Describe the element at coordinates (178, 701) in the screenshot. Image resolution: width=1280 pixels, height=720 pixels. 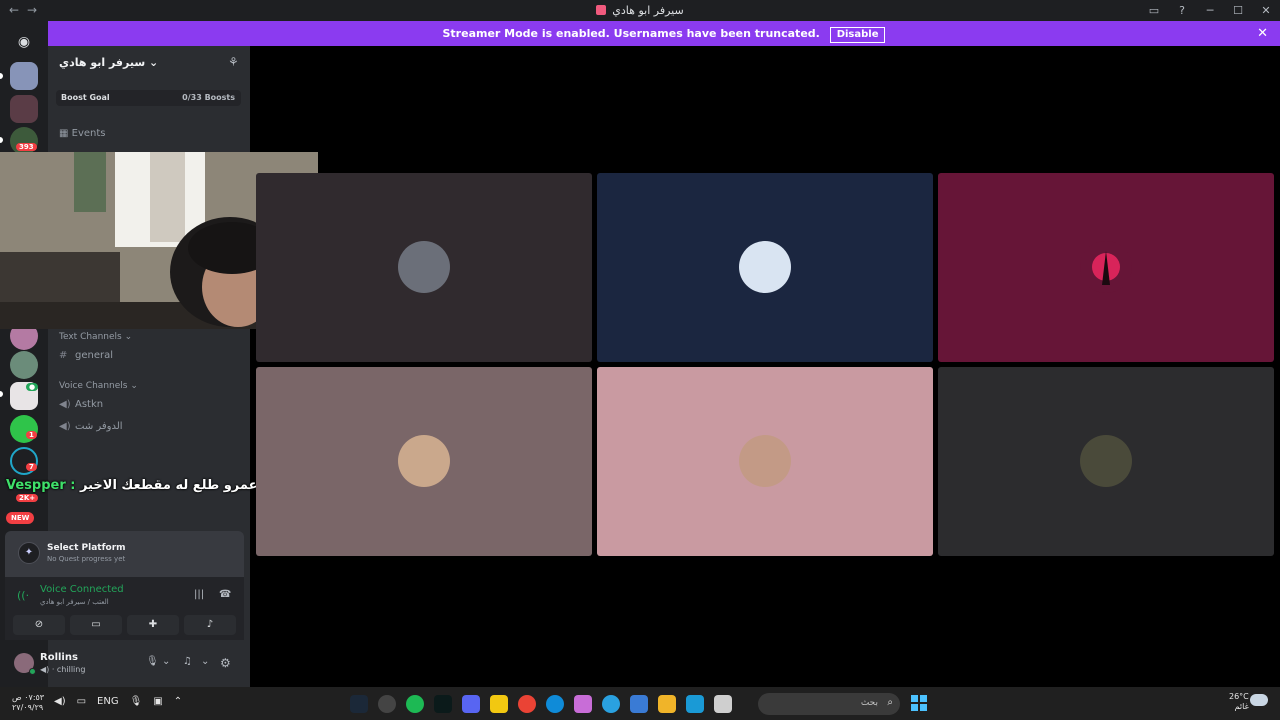
I see `chevron-up-icon: ⌃` at that location.